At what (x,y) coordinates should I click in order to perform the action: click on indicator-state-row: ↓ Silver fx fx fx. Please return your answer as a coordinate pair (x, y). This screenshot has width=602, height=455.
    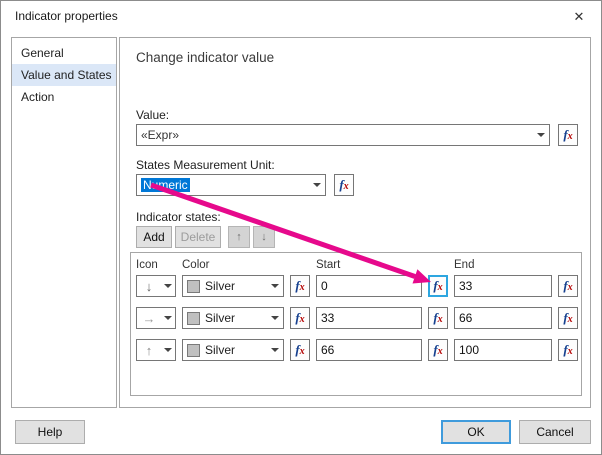
    Looking at the image, I should click on (357, 286).